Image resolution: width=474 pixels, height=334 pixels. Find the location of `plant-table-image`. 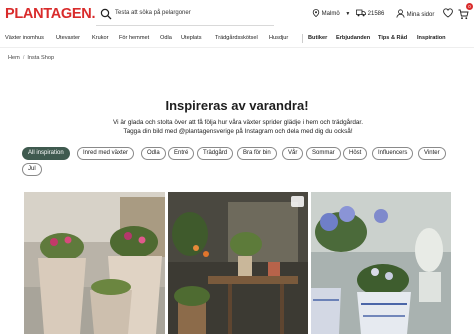

plant-table-image is located at coordinates (238, 263).